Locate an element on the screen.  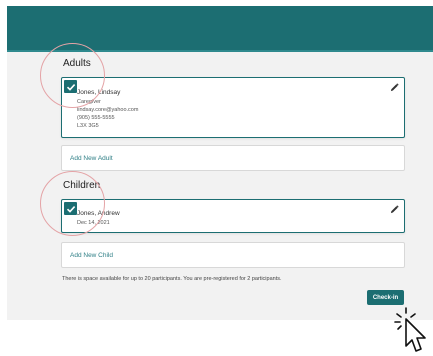
adult-member-postal: L3X 3G5 is located at coordinates (88, 126).